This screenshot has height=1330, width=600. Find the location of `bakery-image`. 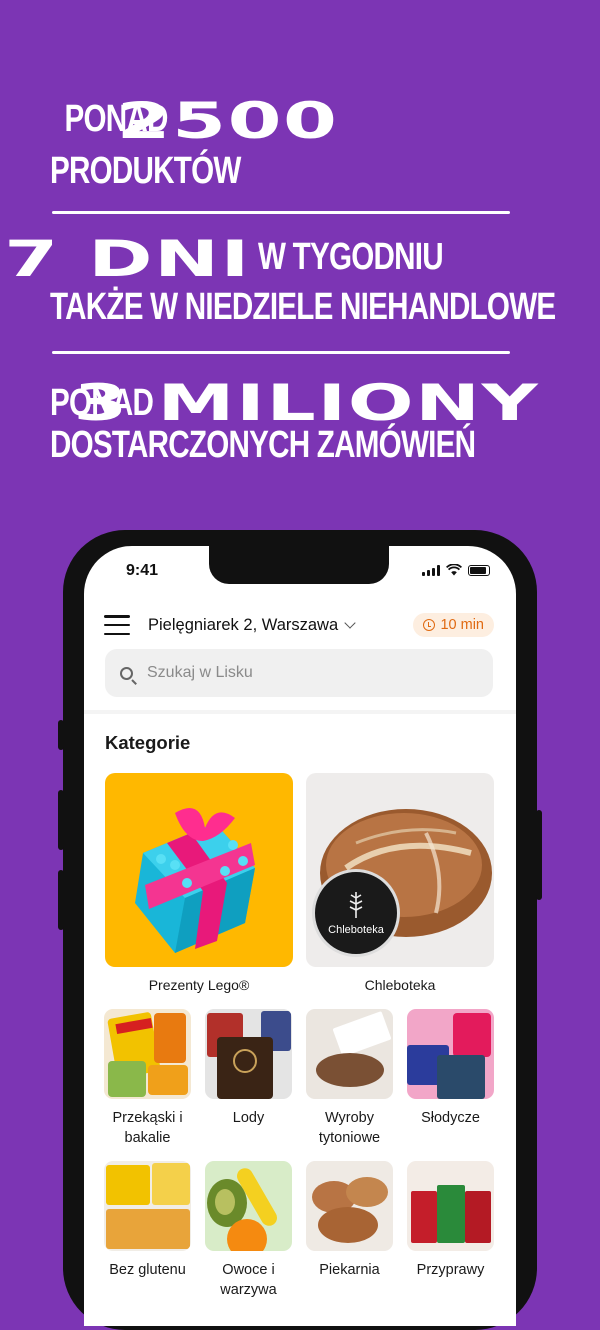

bakery-image is located at coordinates (349, 1206).